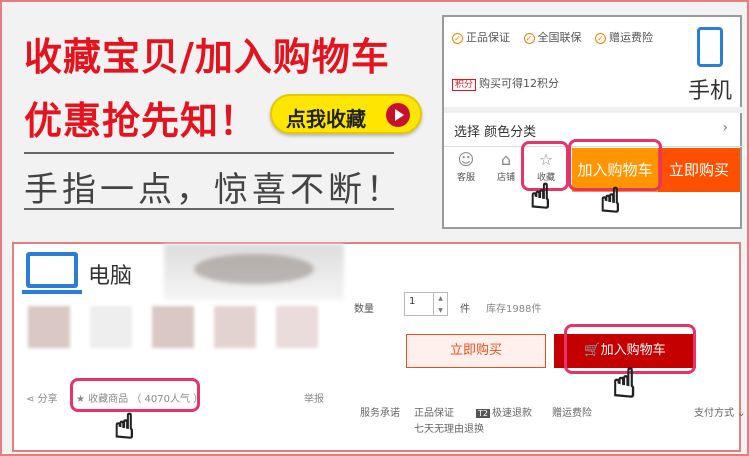 The width and height of the screenshot is (749, 456). I want to click on share-link: ⋖ 分享, so click(42, 397).